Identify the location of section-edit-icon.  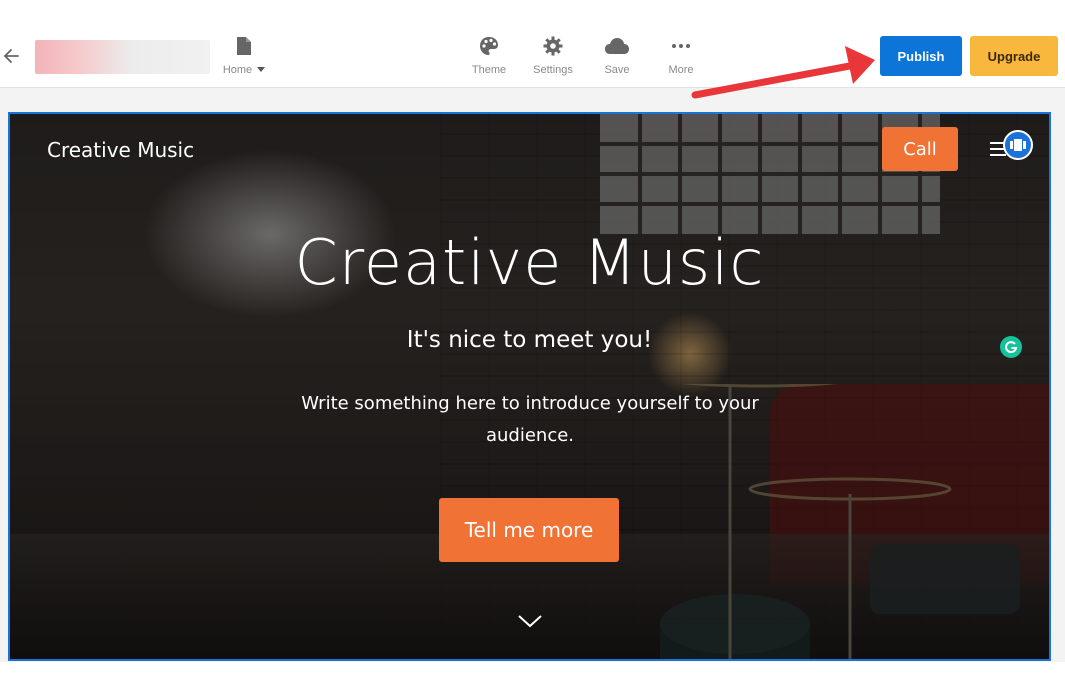
(1018, 145).